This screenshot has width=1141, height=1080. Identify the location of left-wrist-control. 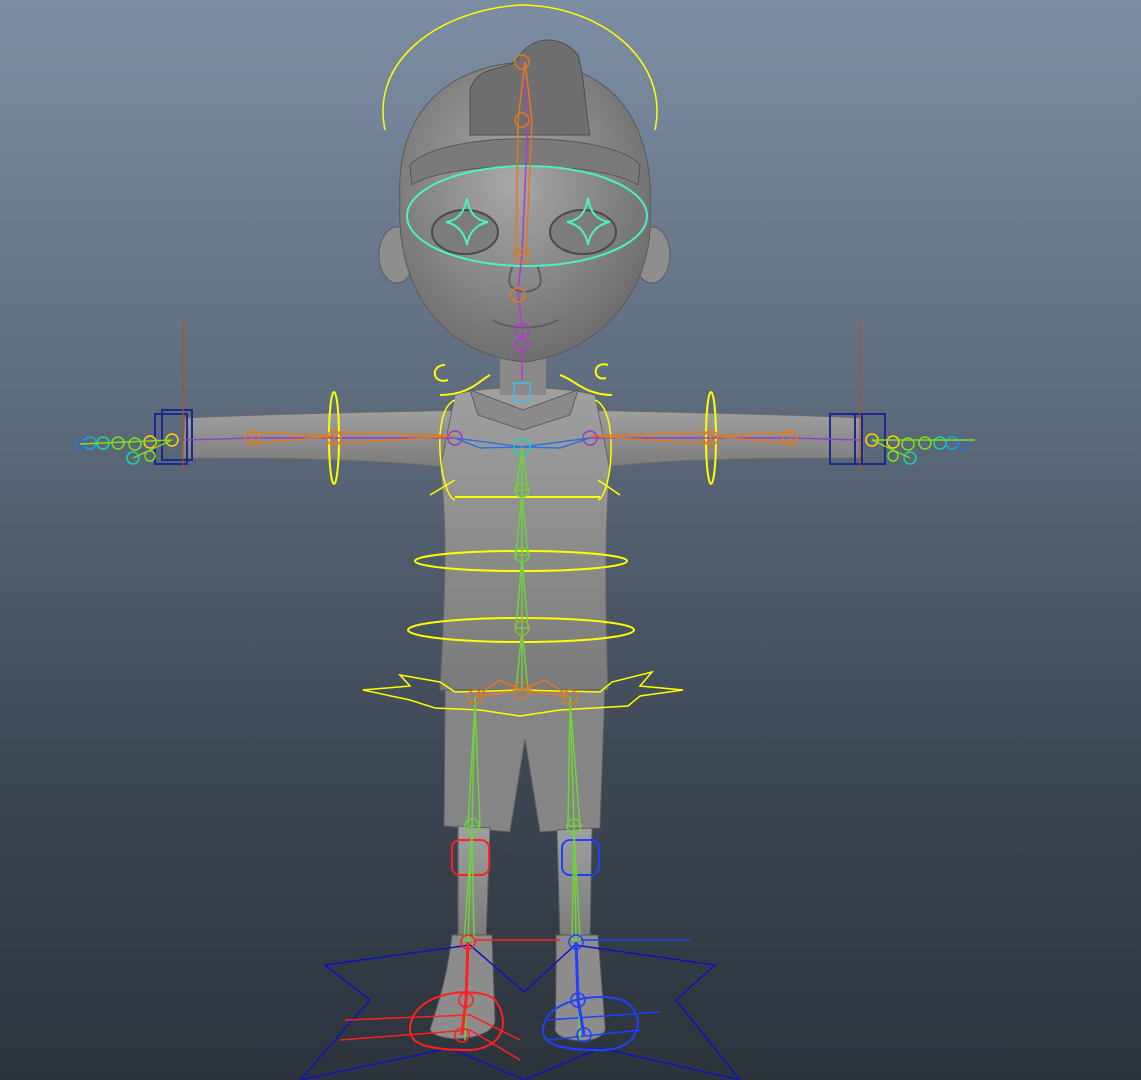
(173, 395).